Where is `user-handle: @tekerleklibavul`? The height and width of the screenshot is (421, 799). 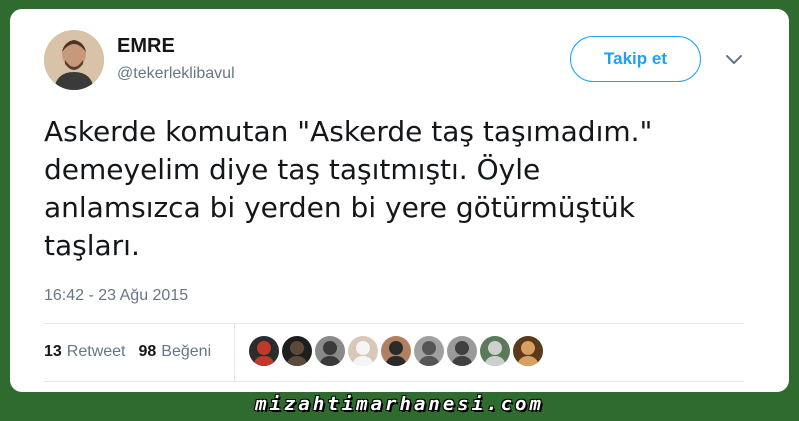 user-handle: @tekerleklibavul is located at coordinates (176, 74).